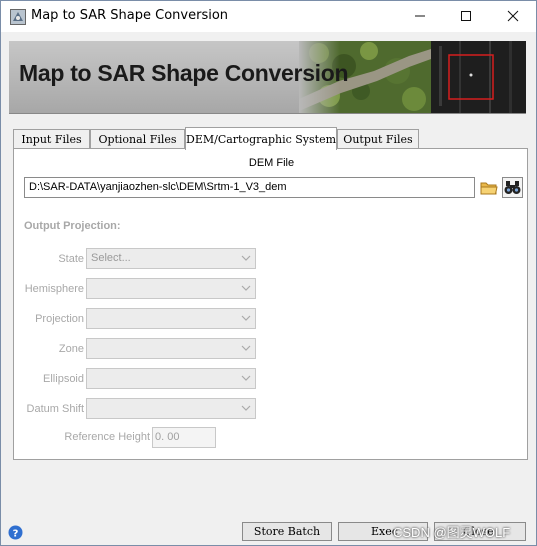 The image size is (537, 546). I want to click on tab-label: DEM/Cartographic System, so click(261, 139).